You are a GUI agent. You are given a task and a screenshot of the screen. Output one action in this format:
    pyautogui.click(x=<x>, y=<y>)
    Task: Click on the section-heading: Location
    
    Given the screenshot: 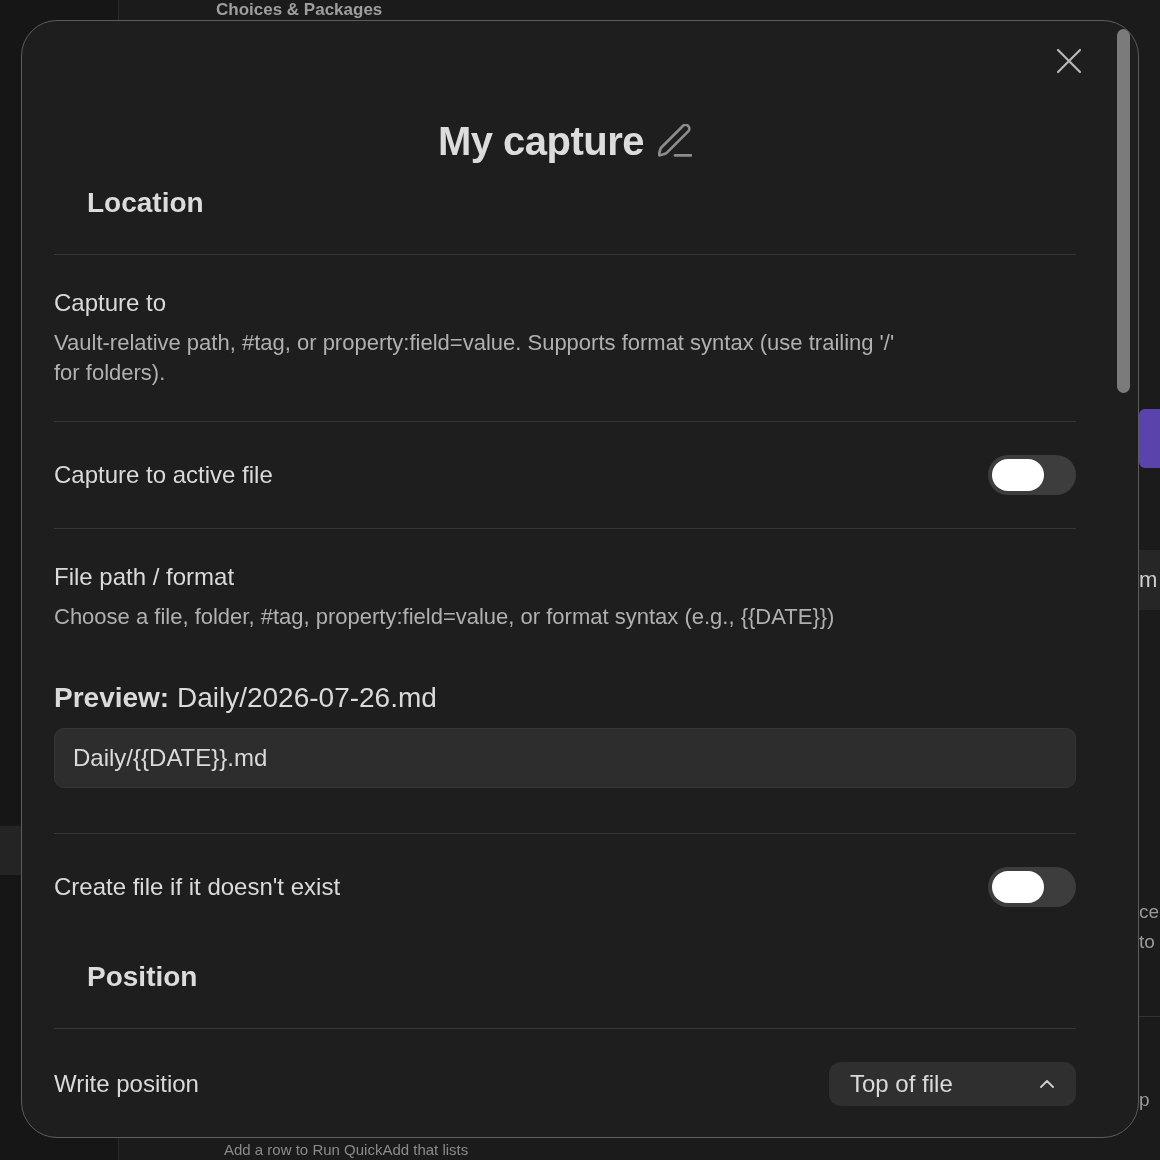 What is the action you would take?
    pyautogui.click(x=145, y=202)
    